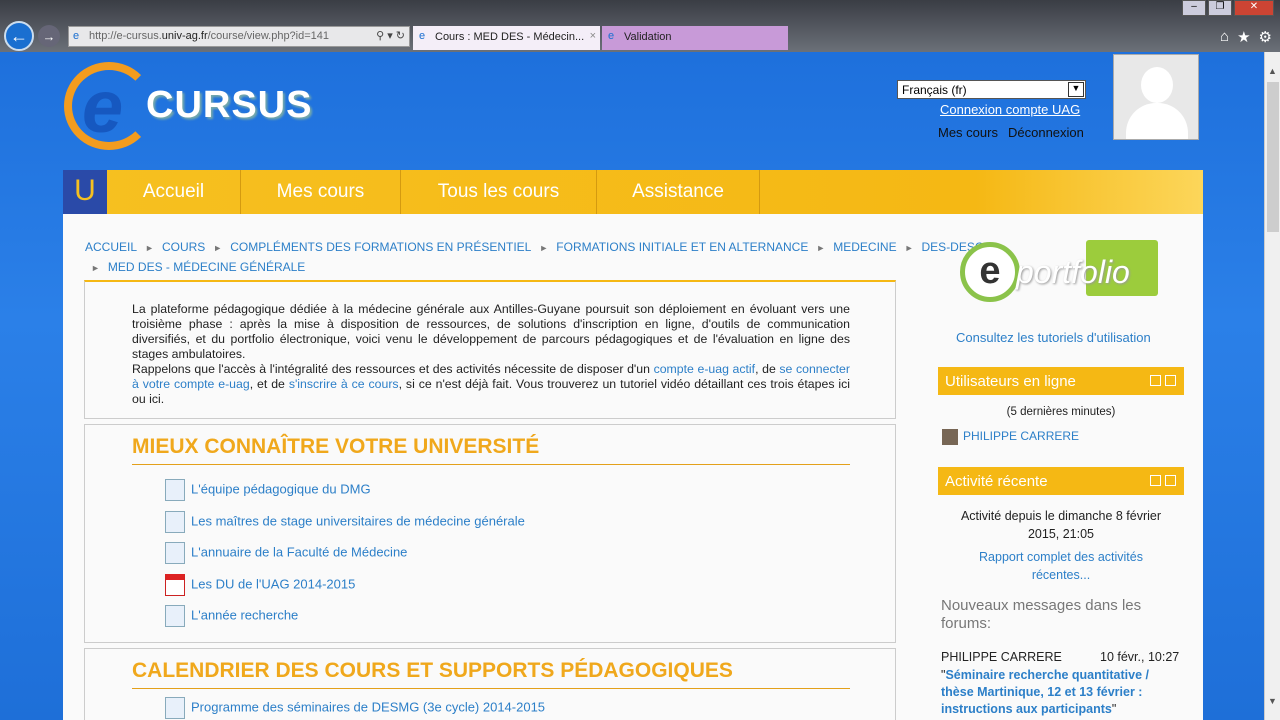  I want to click on resource-link: L'annuaire de la Faculté de Médecine, so click(286, 553).